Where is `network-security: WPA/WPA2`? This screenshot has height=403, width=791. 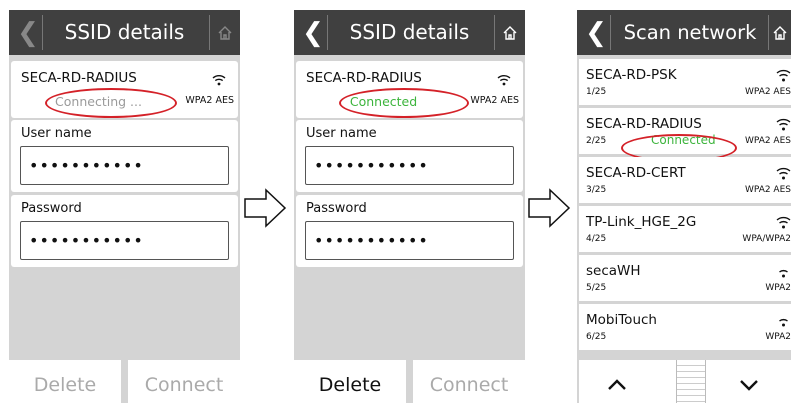 network-security: WPA/WPA2 is located at coordinates (766, 239).